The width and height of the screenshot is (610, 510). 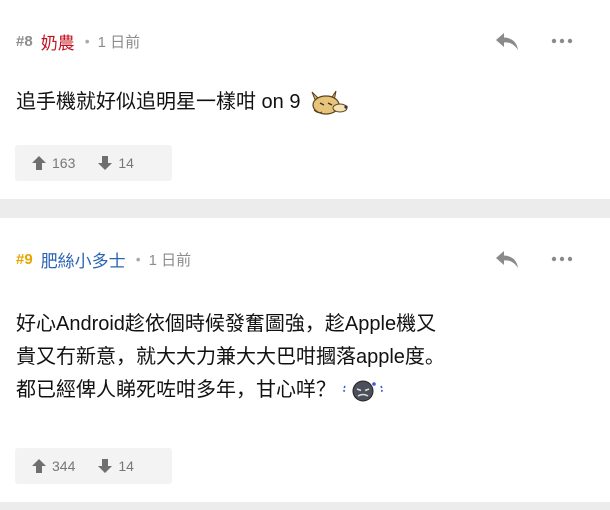 I want to click on upvote-count: 344, so click(x=64, y=466).